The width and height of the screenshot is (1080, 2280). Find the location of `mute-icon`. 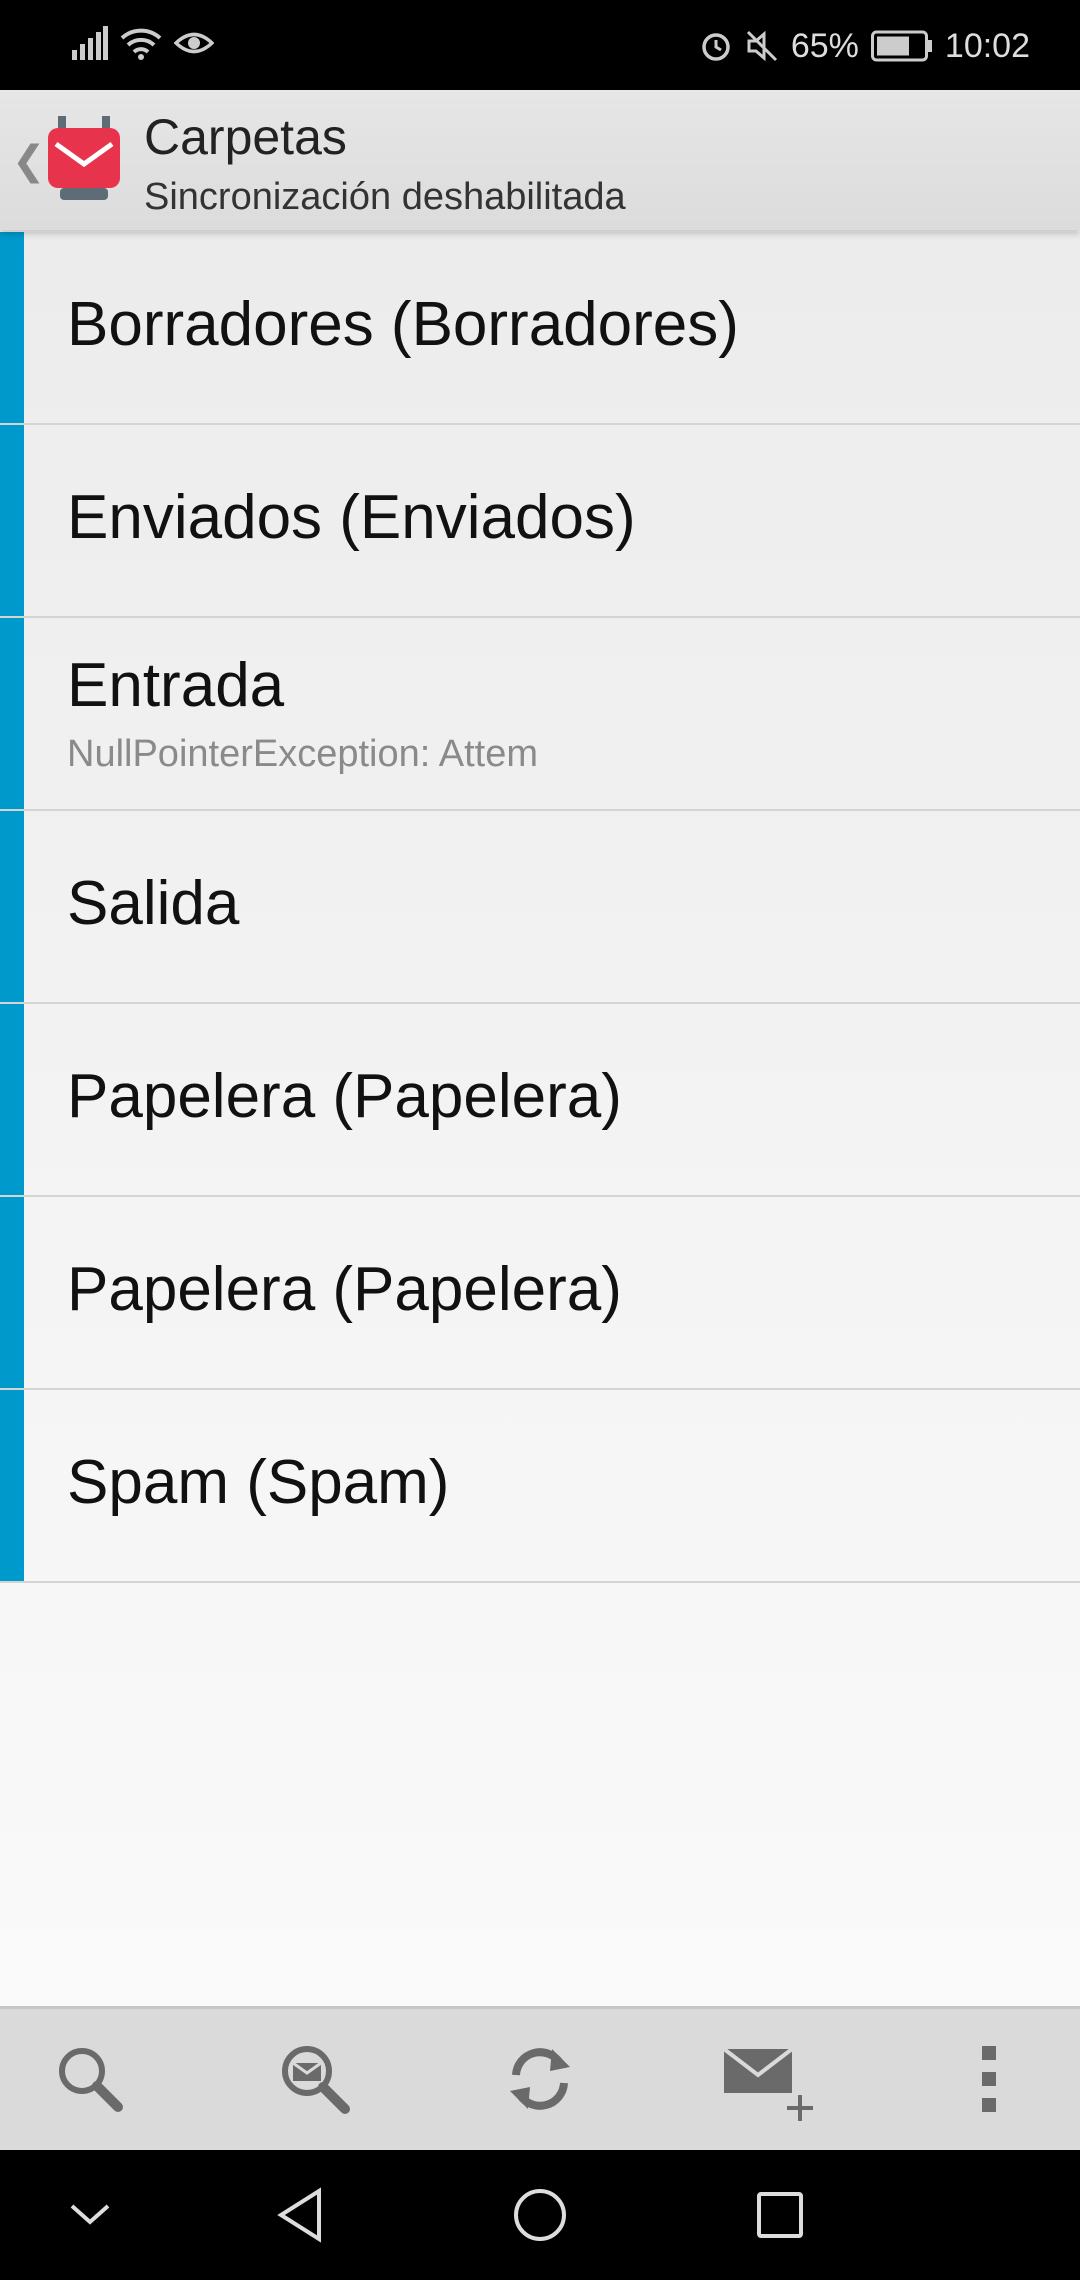

mute-icon is located at coordinates (761, 46).